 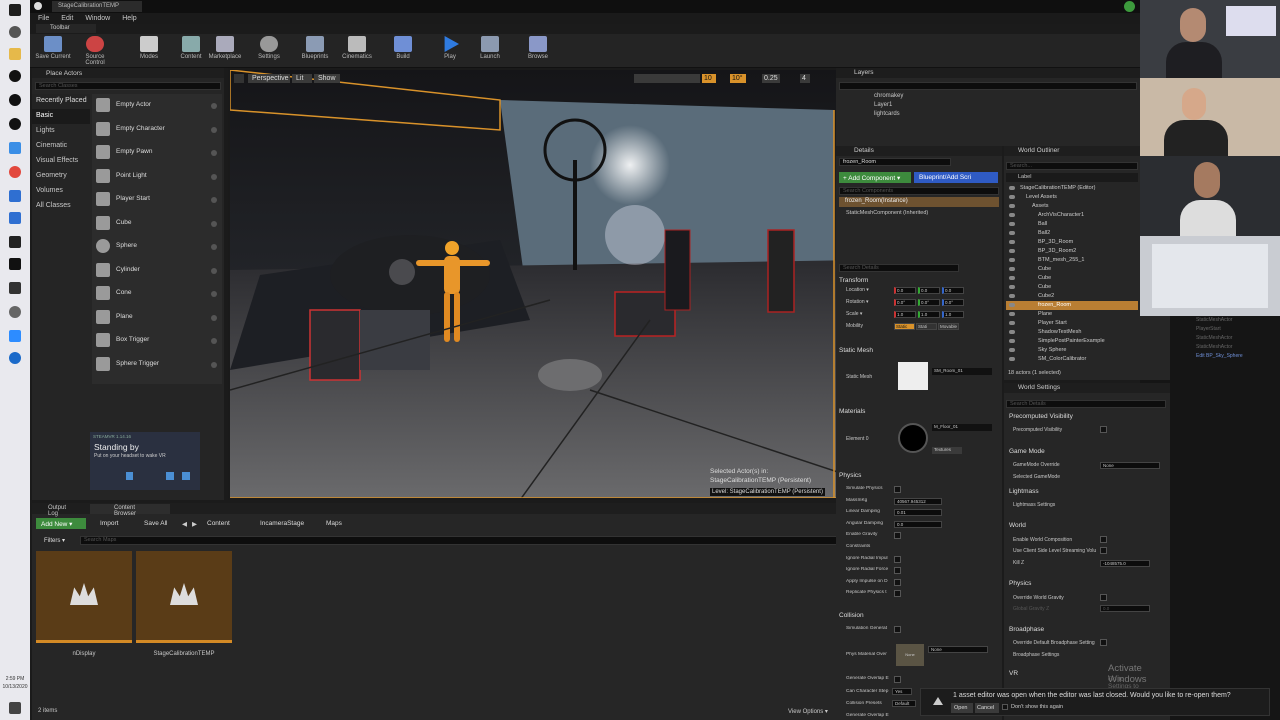 I want to click on can-character-step-dropdown: Yes, so click(x=902, y=691).